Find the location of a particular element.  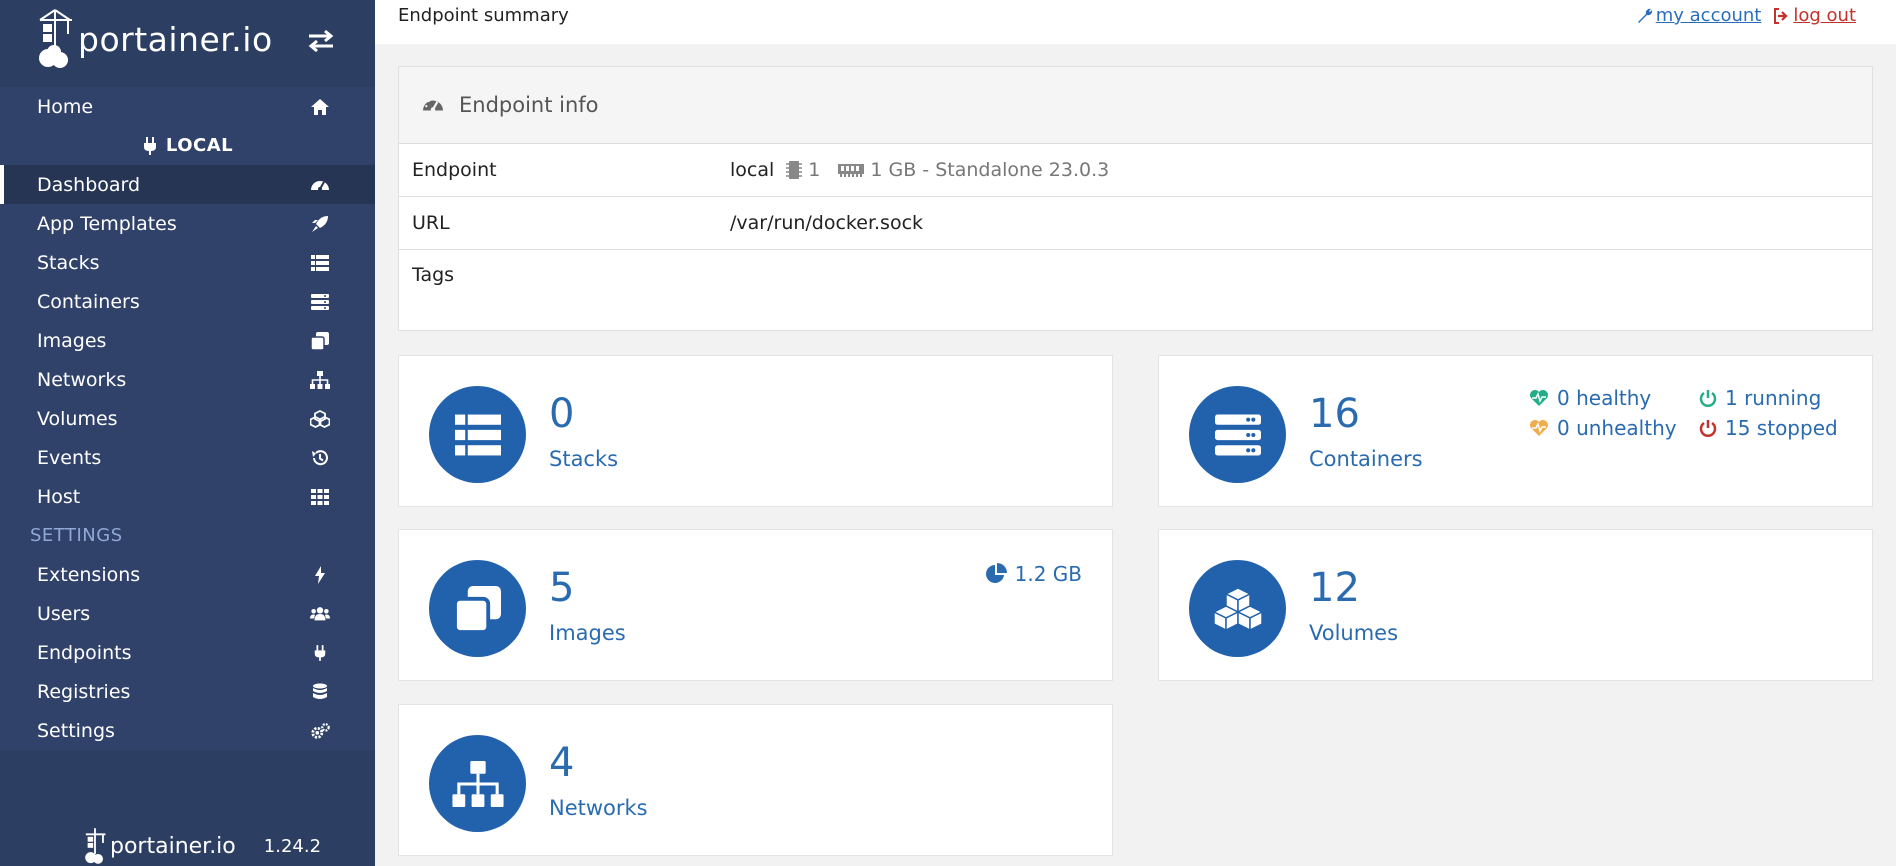

networks-tile: 4 Networks is located at coordinates (755, 780).